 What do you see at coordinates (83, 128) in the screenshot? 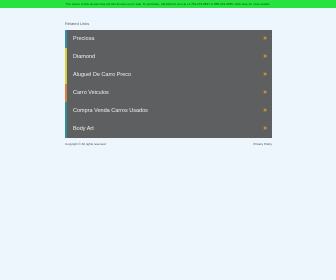
I see `related-link-label: Body Art` at bounding box center [83, 128].